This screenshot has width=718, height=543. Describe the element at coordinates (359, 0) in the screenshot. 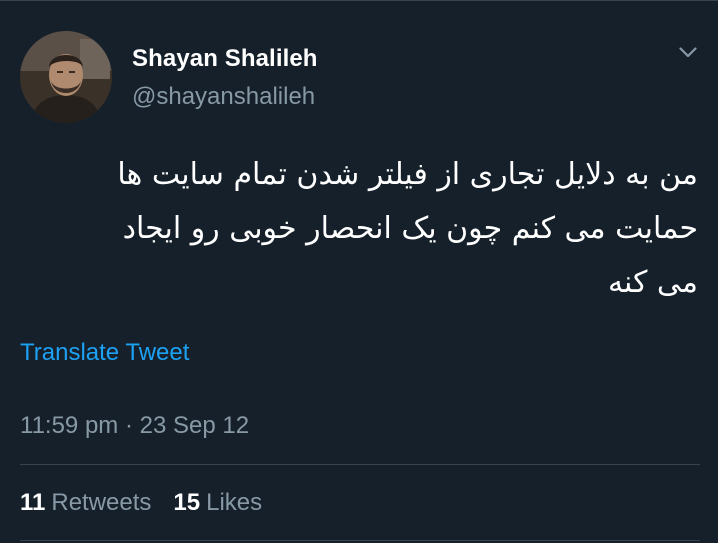

I see `top-divider` at that location.